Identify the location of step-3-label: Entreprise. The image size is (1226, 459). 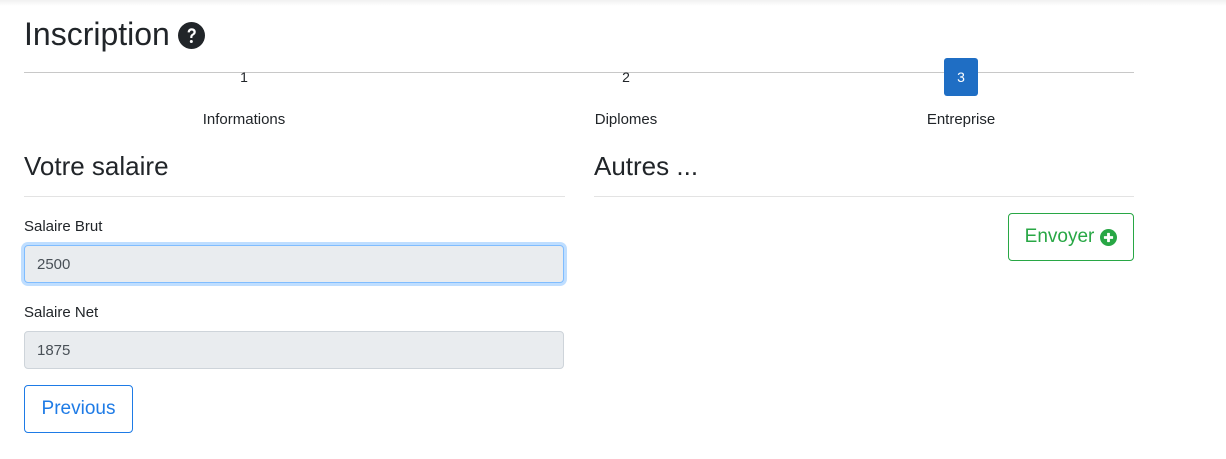
(961, 119).